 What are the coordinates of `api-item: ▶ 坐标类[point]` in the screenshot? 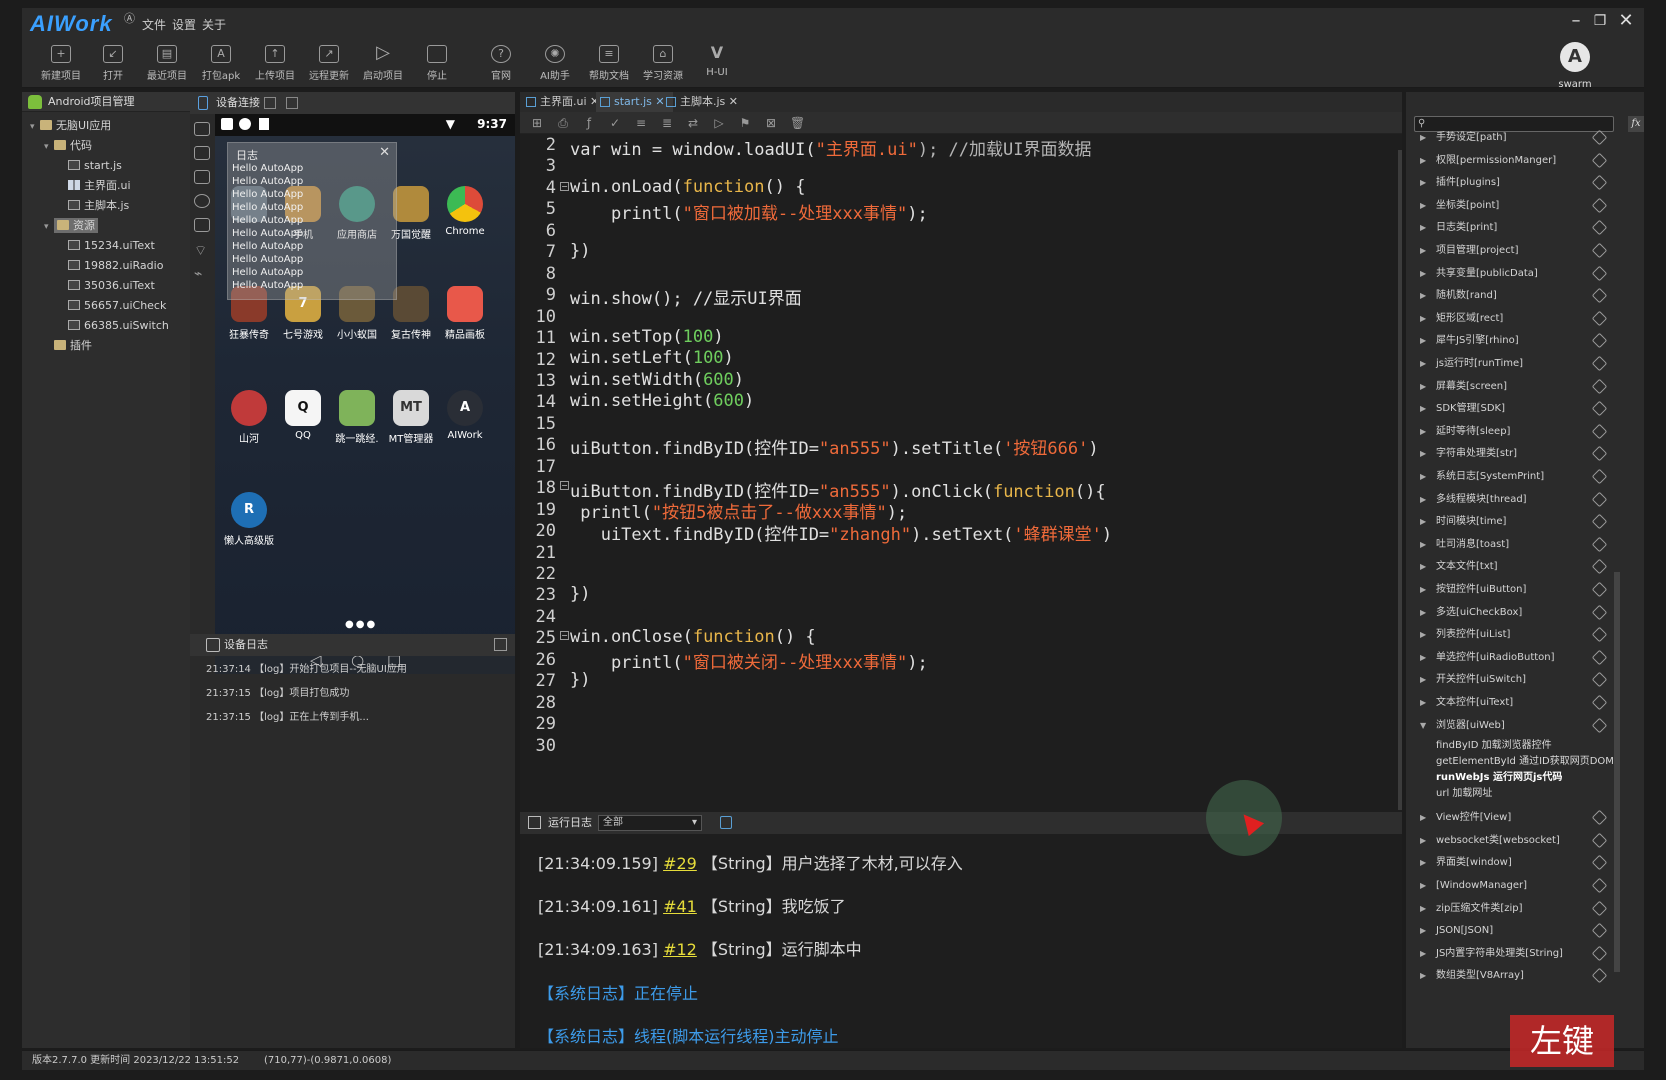 It's located at (1517, 206).